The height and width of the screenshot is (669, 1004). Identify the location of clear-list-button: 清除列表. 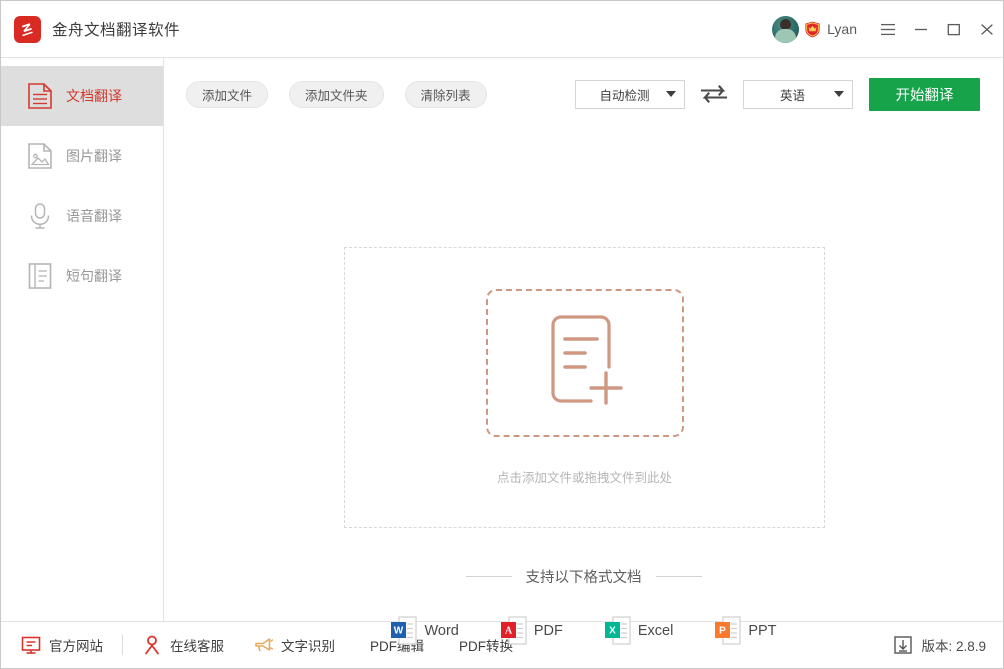
(445, 94).